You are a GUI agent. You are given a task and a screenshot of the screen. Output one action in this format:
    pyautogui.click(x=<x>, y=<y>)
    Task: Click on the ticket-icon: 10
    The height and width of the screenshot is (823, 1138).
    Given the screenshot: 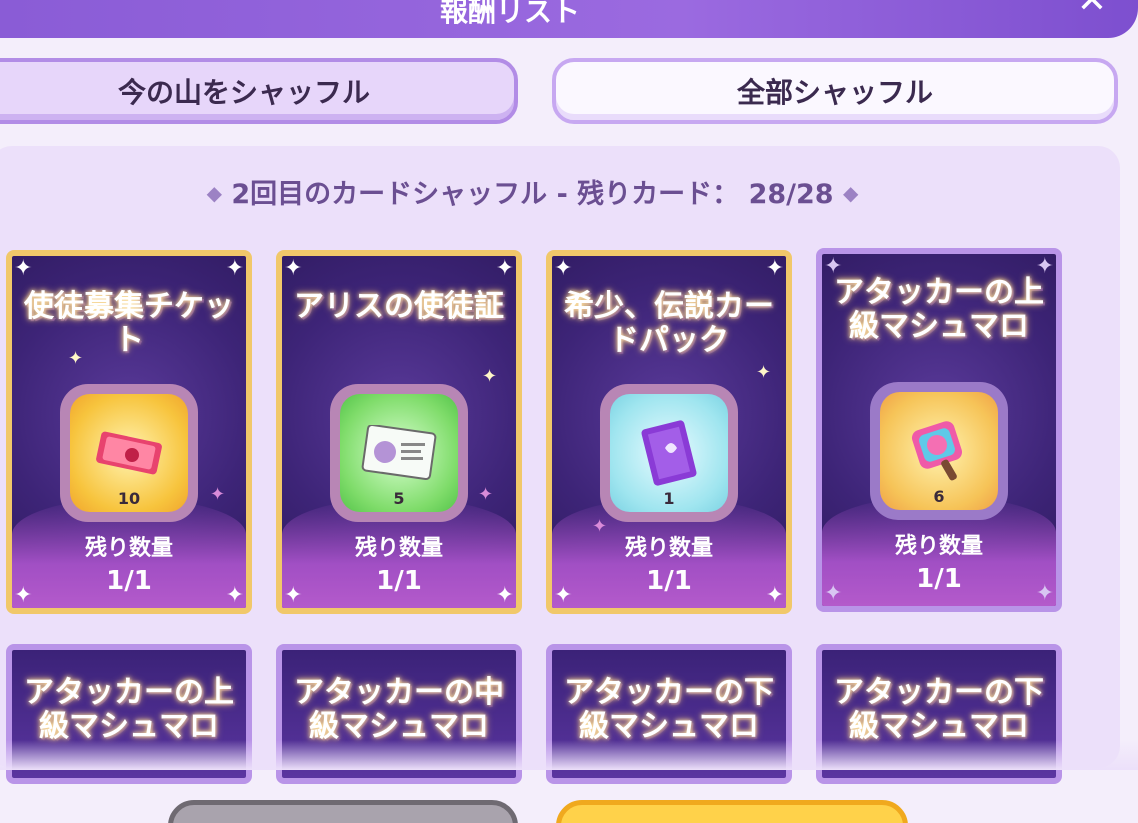 What is the action you would take?
    pyautogui.click(x=129, y=453)
    